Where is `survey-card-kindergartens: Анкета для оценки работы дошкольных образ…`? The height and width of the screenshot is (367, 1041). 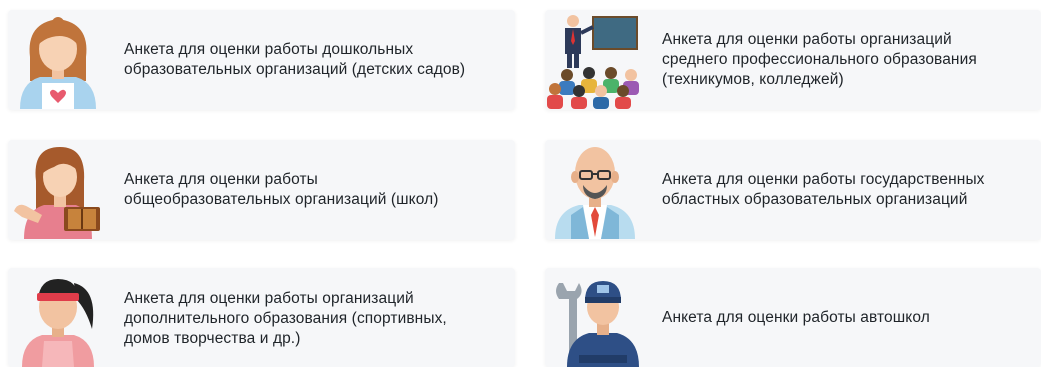
survey-card-kindergartens: Анкета для оценки работы дошкольных образ… is located at coordinates (261, 60).